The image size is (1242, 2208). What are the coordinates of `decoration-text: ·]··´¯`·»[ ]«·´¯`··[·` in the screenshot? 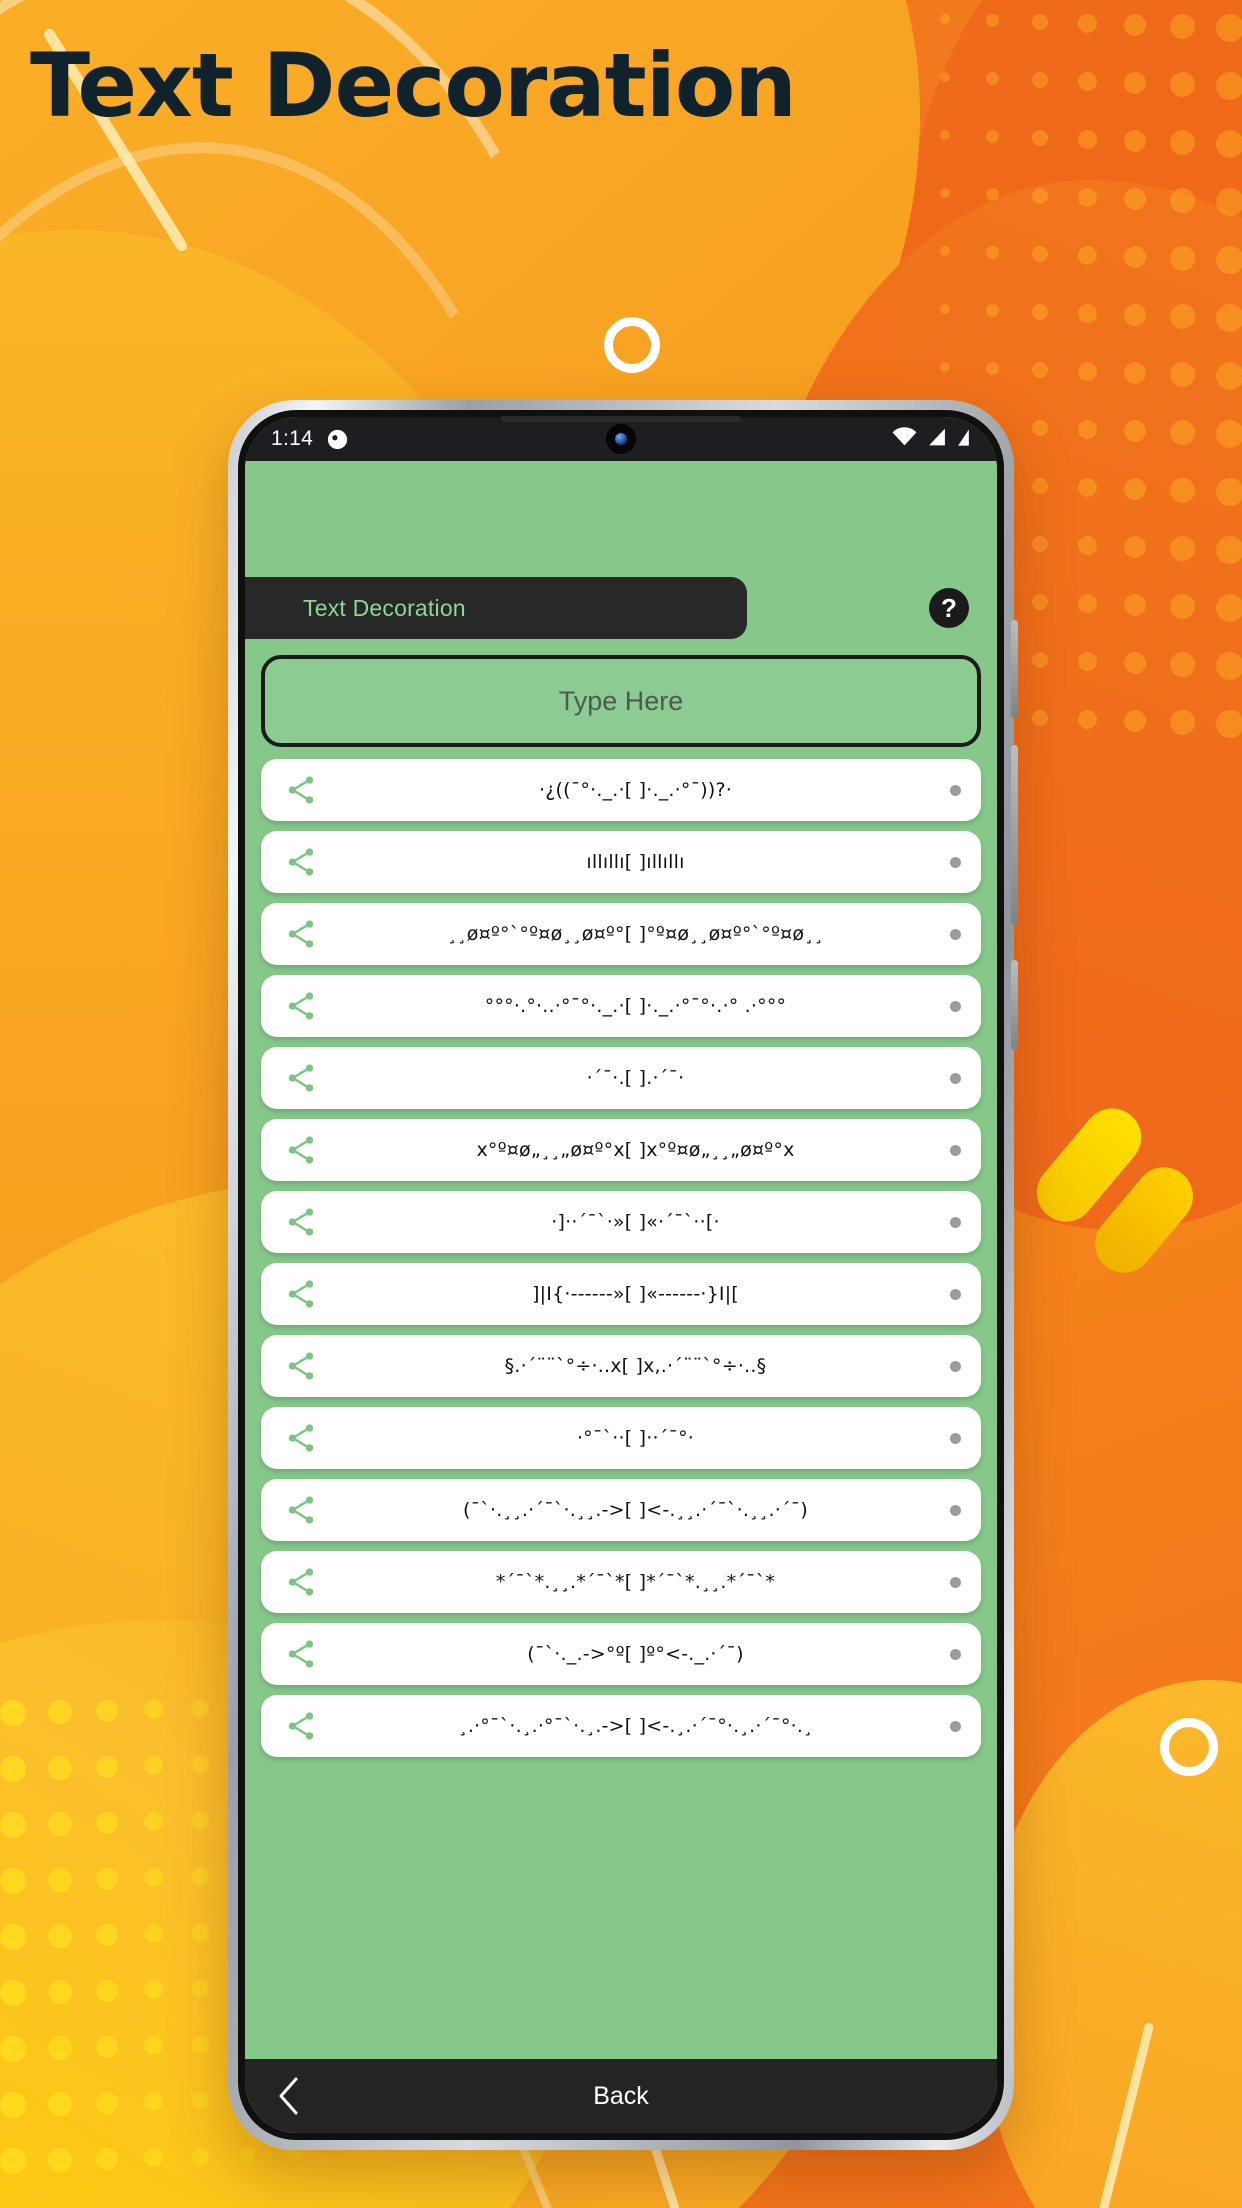 It's located at (635, 1222).